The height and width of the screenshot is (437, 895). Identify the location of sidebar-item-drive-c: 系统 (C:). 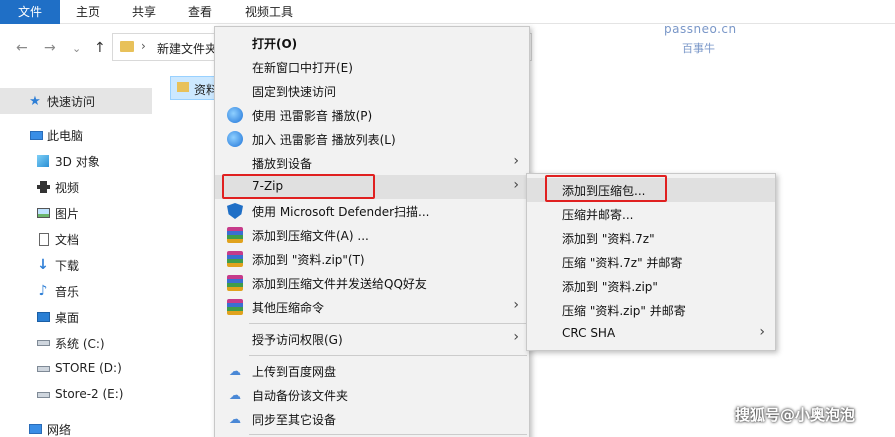
(76, 343).